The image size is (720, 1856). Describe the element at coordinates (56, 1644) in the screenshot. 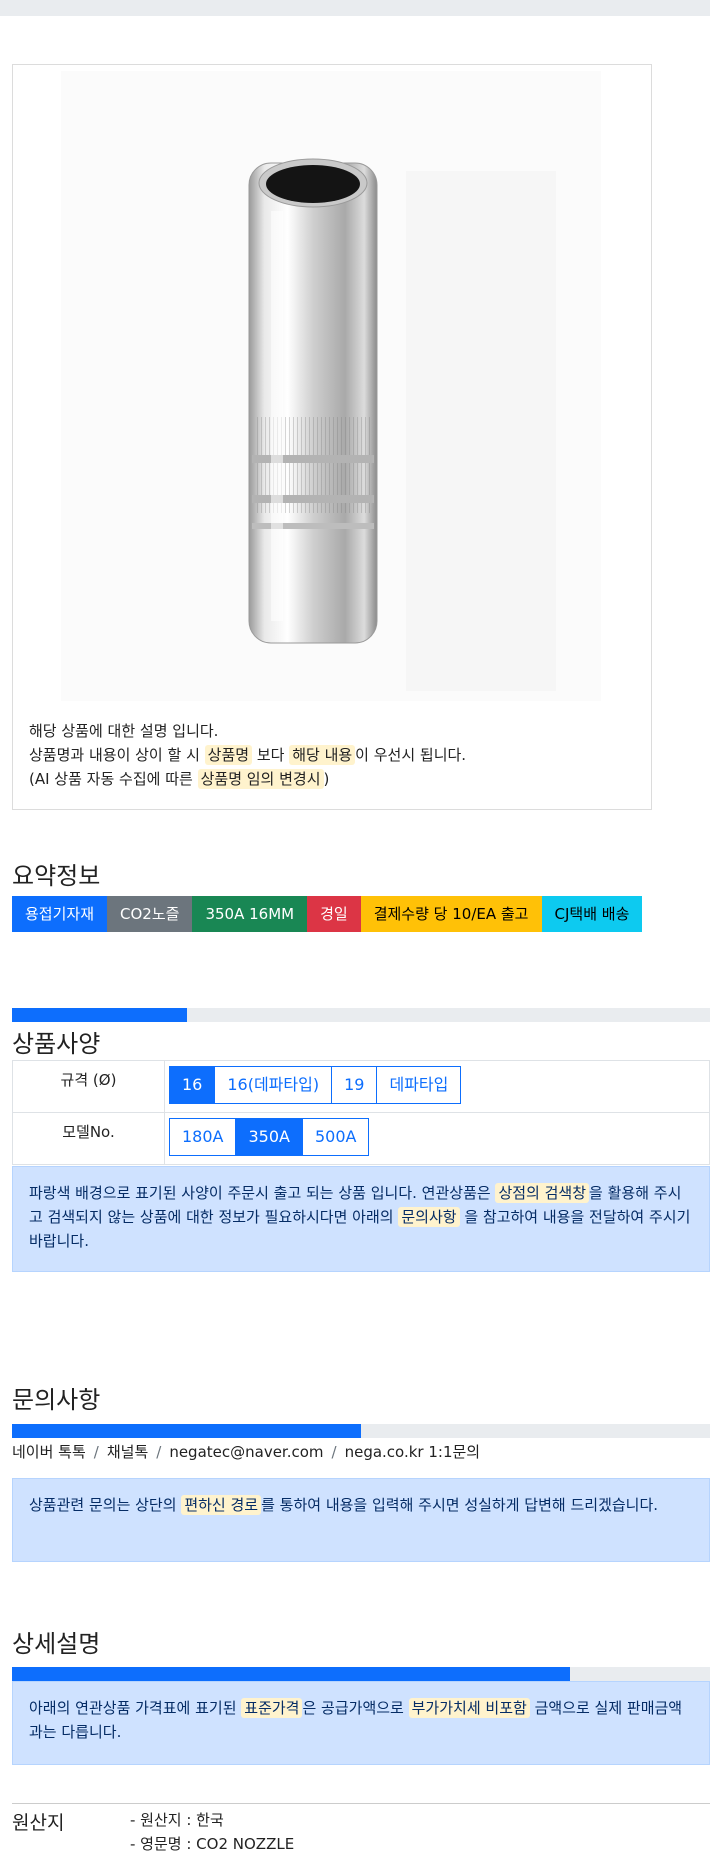

I see `detail-title: 상세설명` at that location.